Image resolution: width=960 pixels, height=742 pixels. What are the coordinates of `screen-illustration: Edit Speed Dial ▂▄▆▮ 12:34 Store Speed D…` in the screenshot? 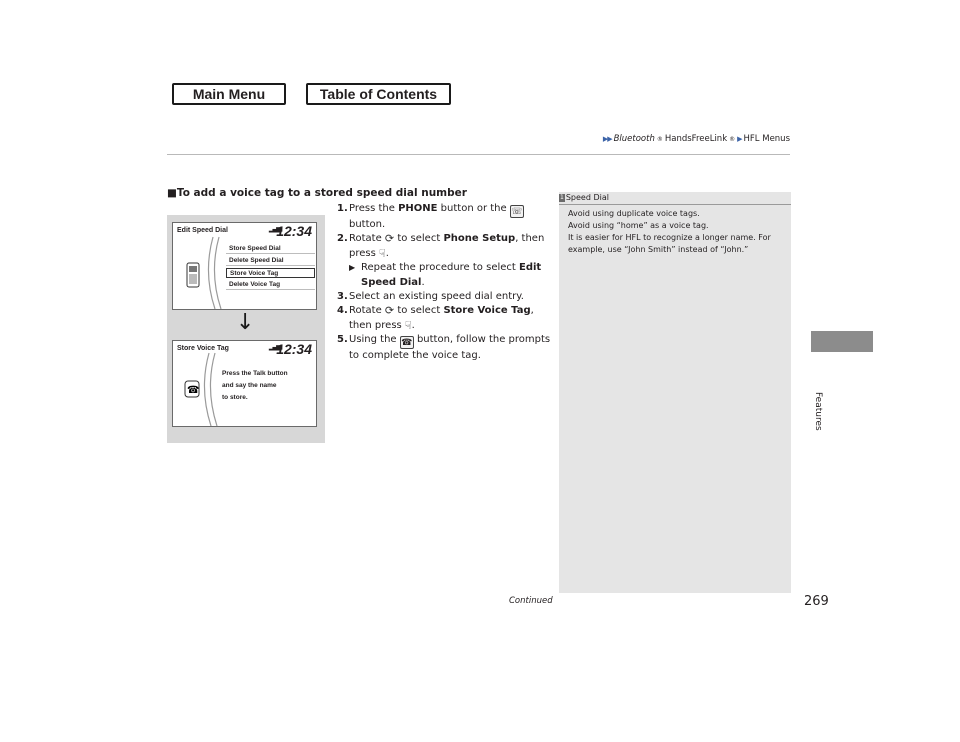 It's located at (246, 329).